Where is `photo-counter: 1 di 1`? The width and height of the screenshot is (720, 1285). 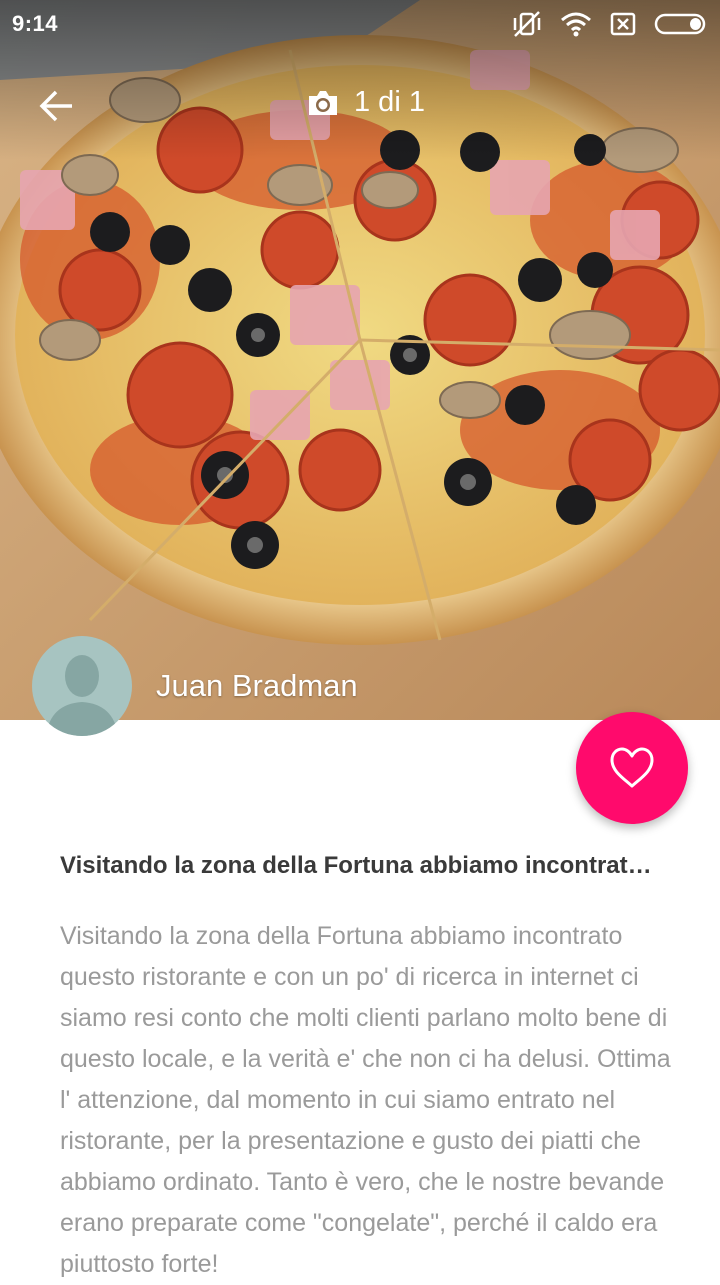
photo-counter: 1 di 1 is located at coordinates (365, 102).